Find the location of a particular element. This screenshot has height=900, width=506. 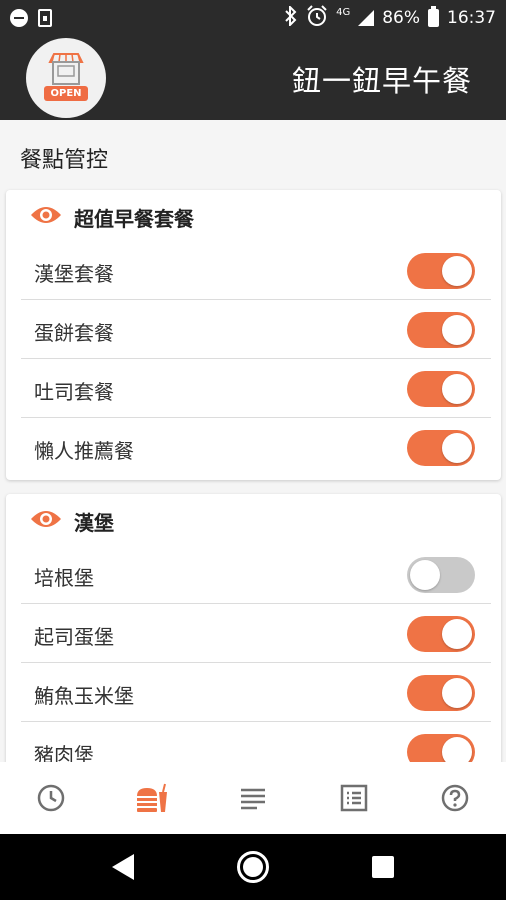

app-header: OPEN 鈕一鈕早午餐 is located at coordinates (253, 78).